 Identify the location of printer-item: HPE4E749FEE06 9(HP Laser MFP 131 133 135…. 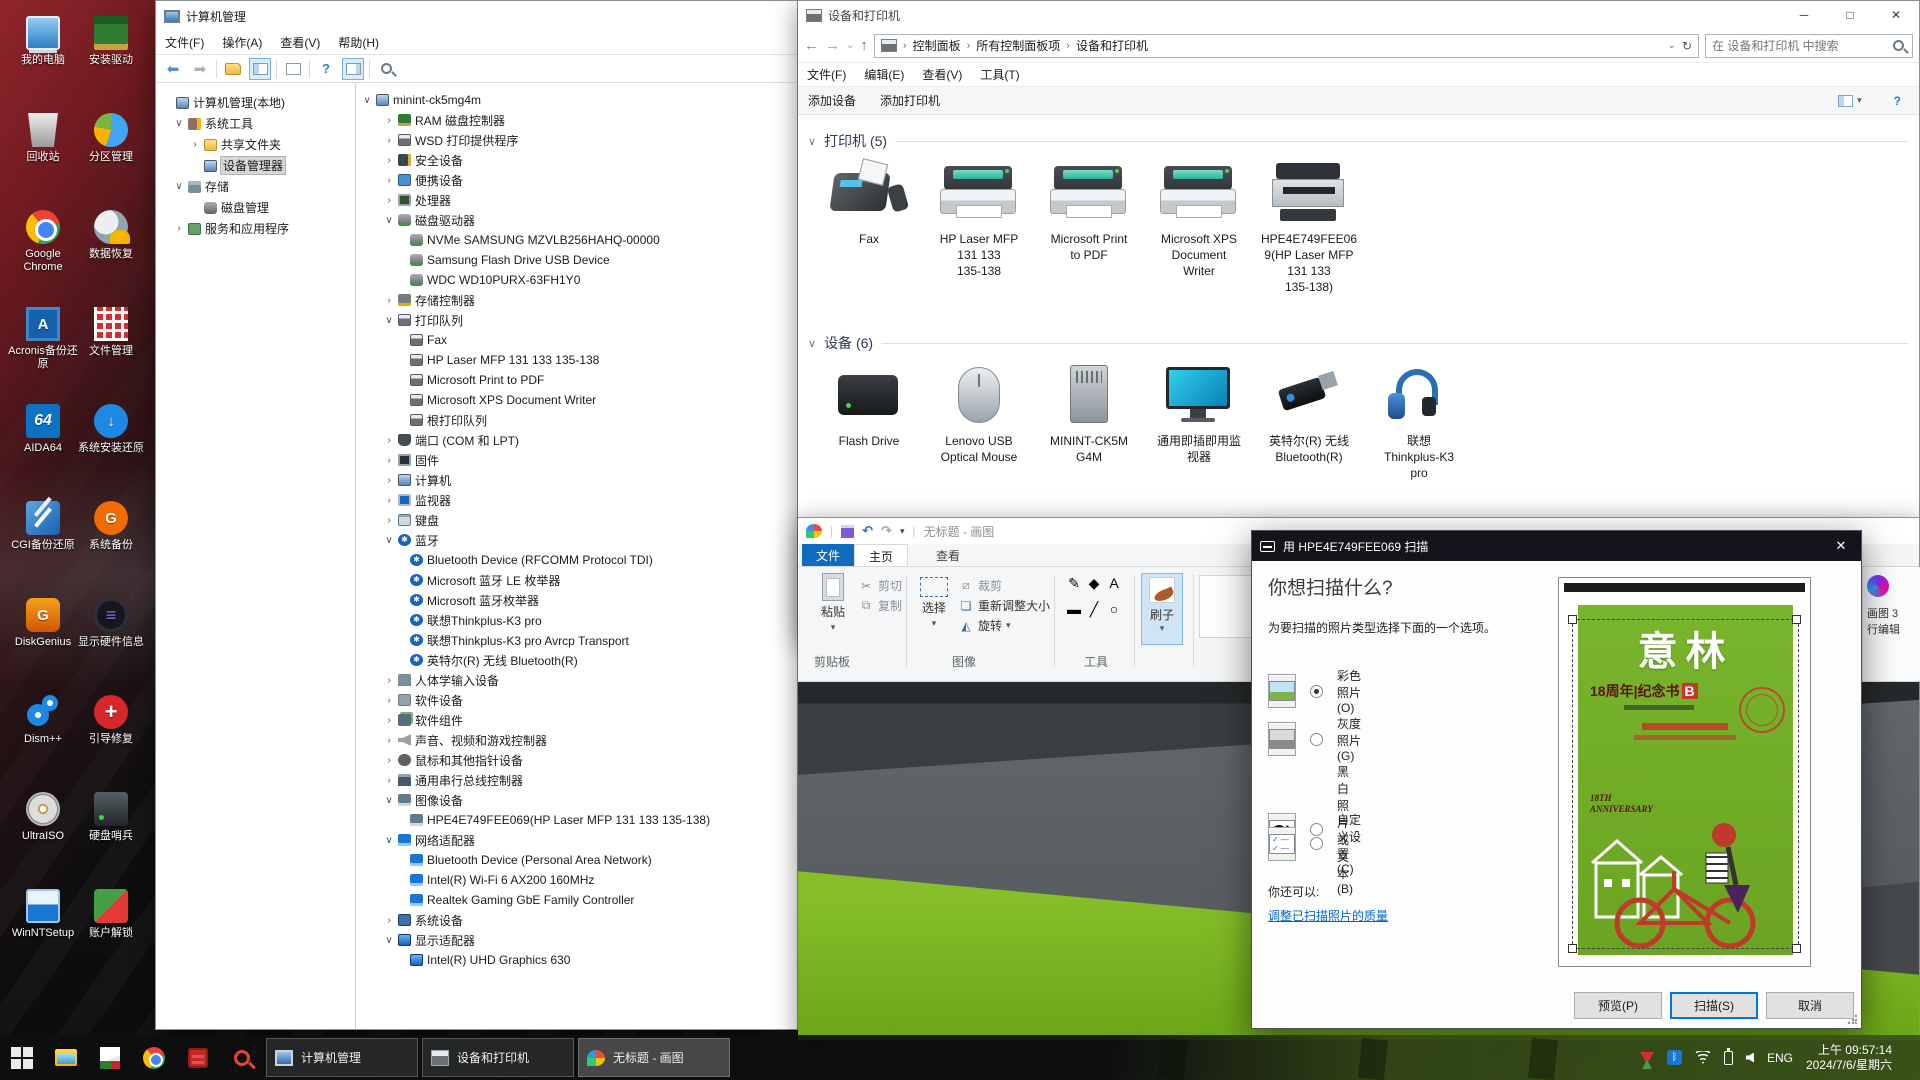
(1309, 228).